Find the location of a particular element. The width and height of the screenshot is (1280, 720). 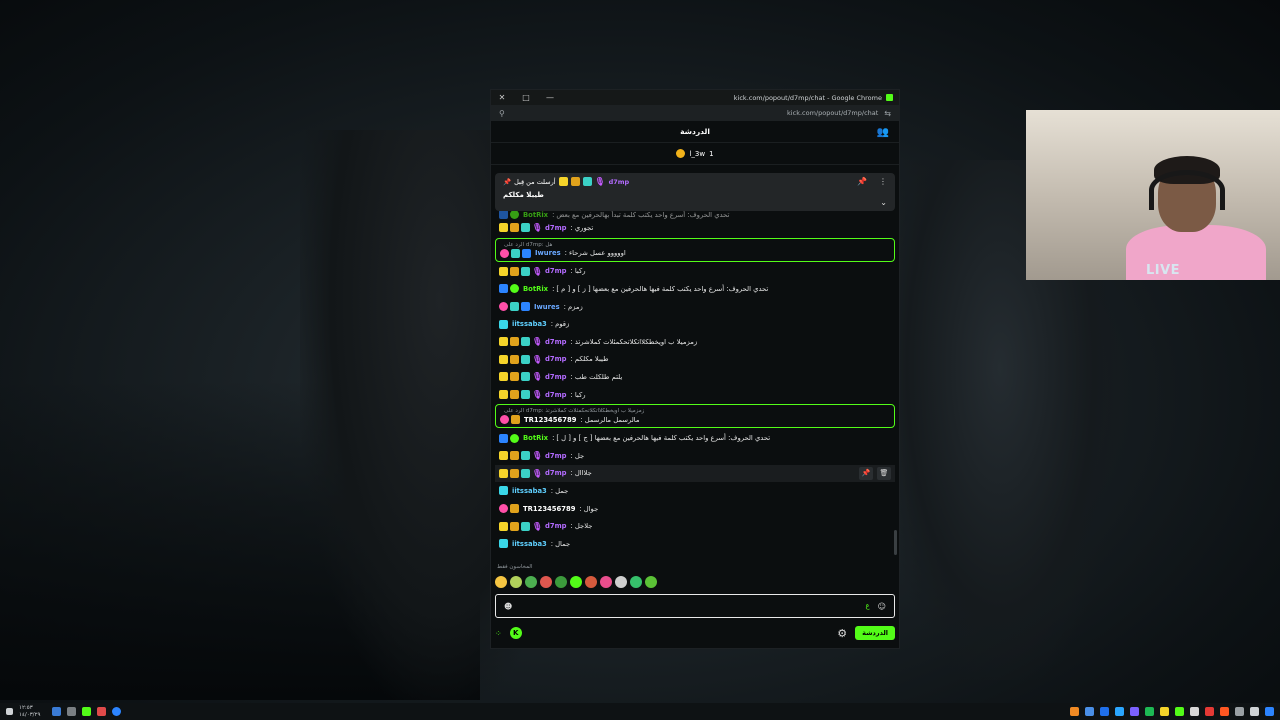

url-text: kick.com/popout/d7mp/chat is located at coordinates (832, 113).